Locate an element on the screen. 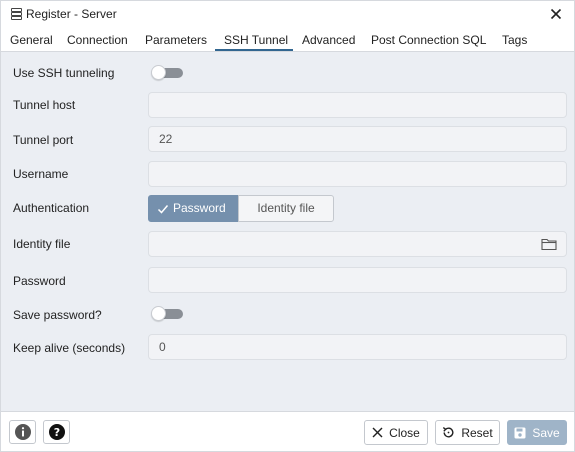 The image size is (575, 452). reset-button: Reset is located at coordinates (467, 432).